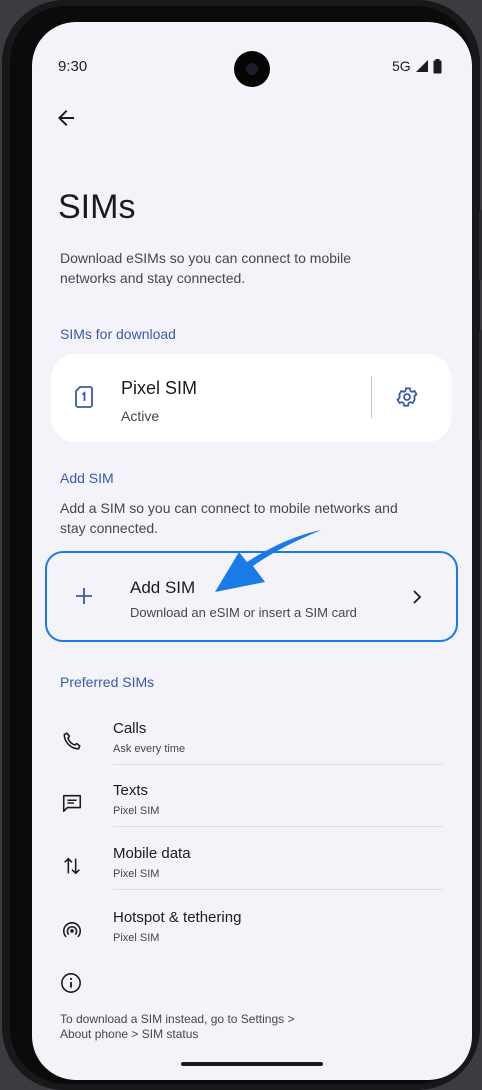  I want to click on preferred-hotspot: Hotspot & tethering Pixel SIM, so click(252, 932).